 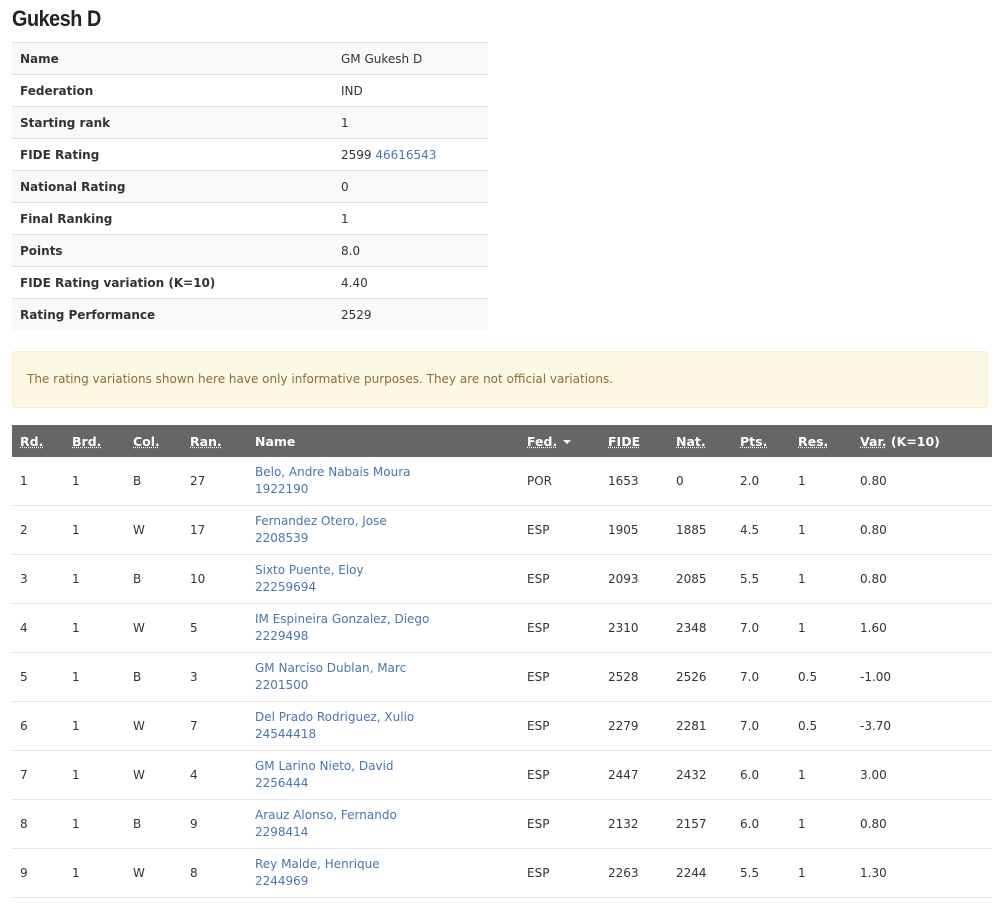 I want to click on cell-round: 6, so click(x=38, y=726).